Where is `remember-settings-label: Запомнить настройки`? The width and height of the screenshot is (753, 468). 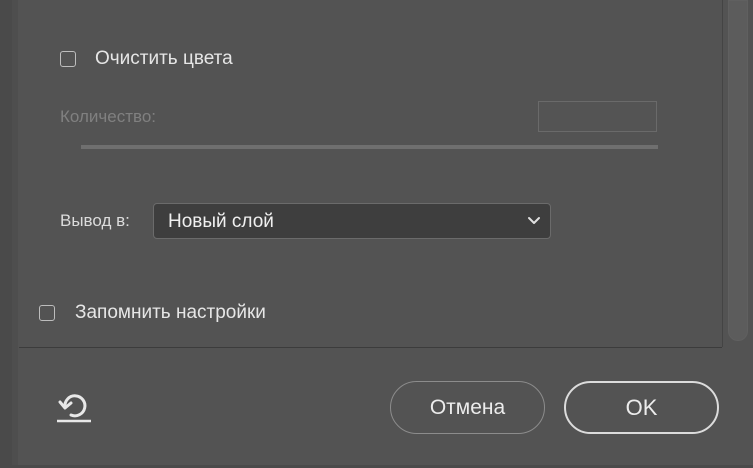
remember-settings-label: Запомнить настройки is located at coordinates (170, 313).